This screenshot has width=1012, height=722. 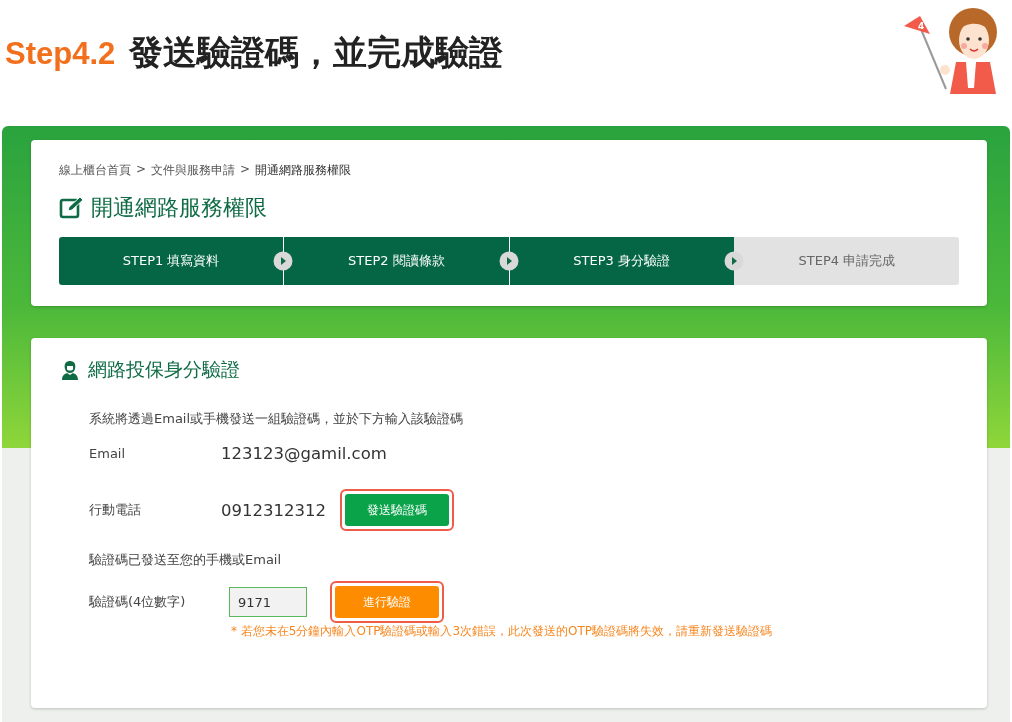 What do you see at coordinates (274, 510) in the screenshot?
I see `phone-value: 0912312312` at bounding box center [274, 510].